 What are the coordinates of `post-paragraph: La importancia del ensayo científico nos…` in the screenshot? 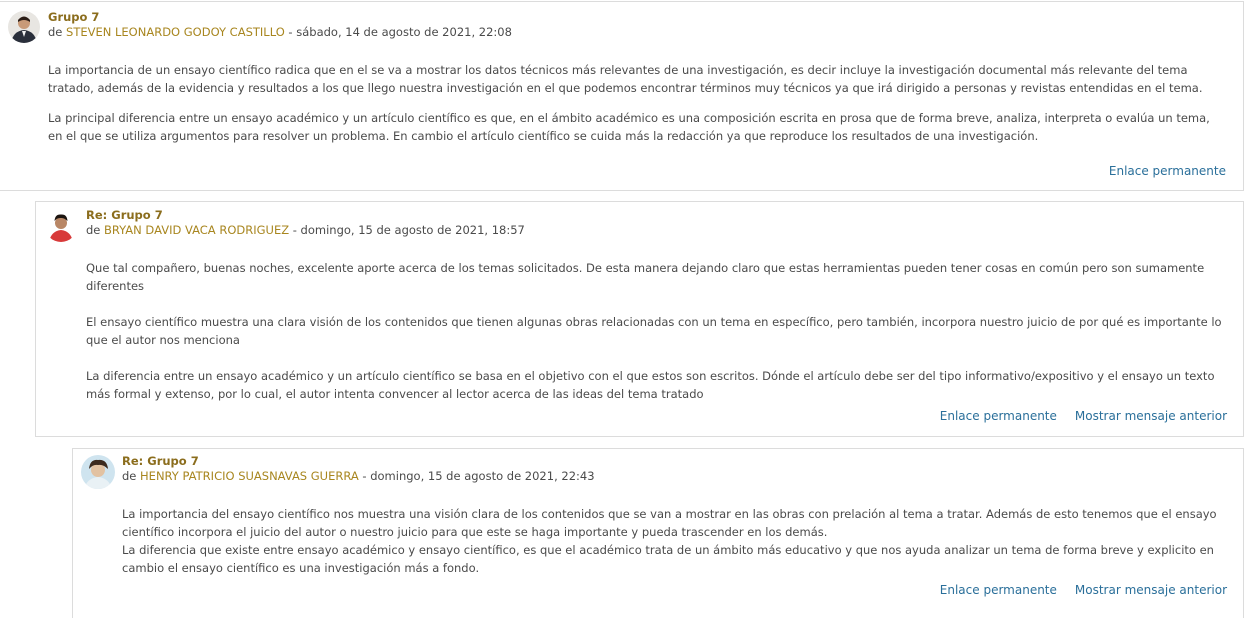 It's located at (669, 523).